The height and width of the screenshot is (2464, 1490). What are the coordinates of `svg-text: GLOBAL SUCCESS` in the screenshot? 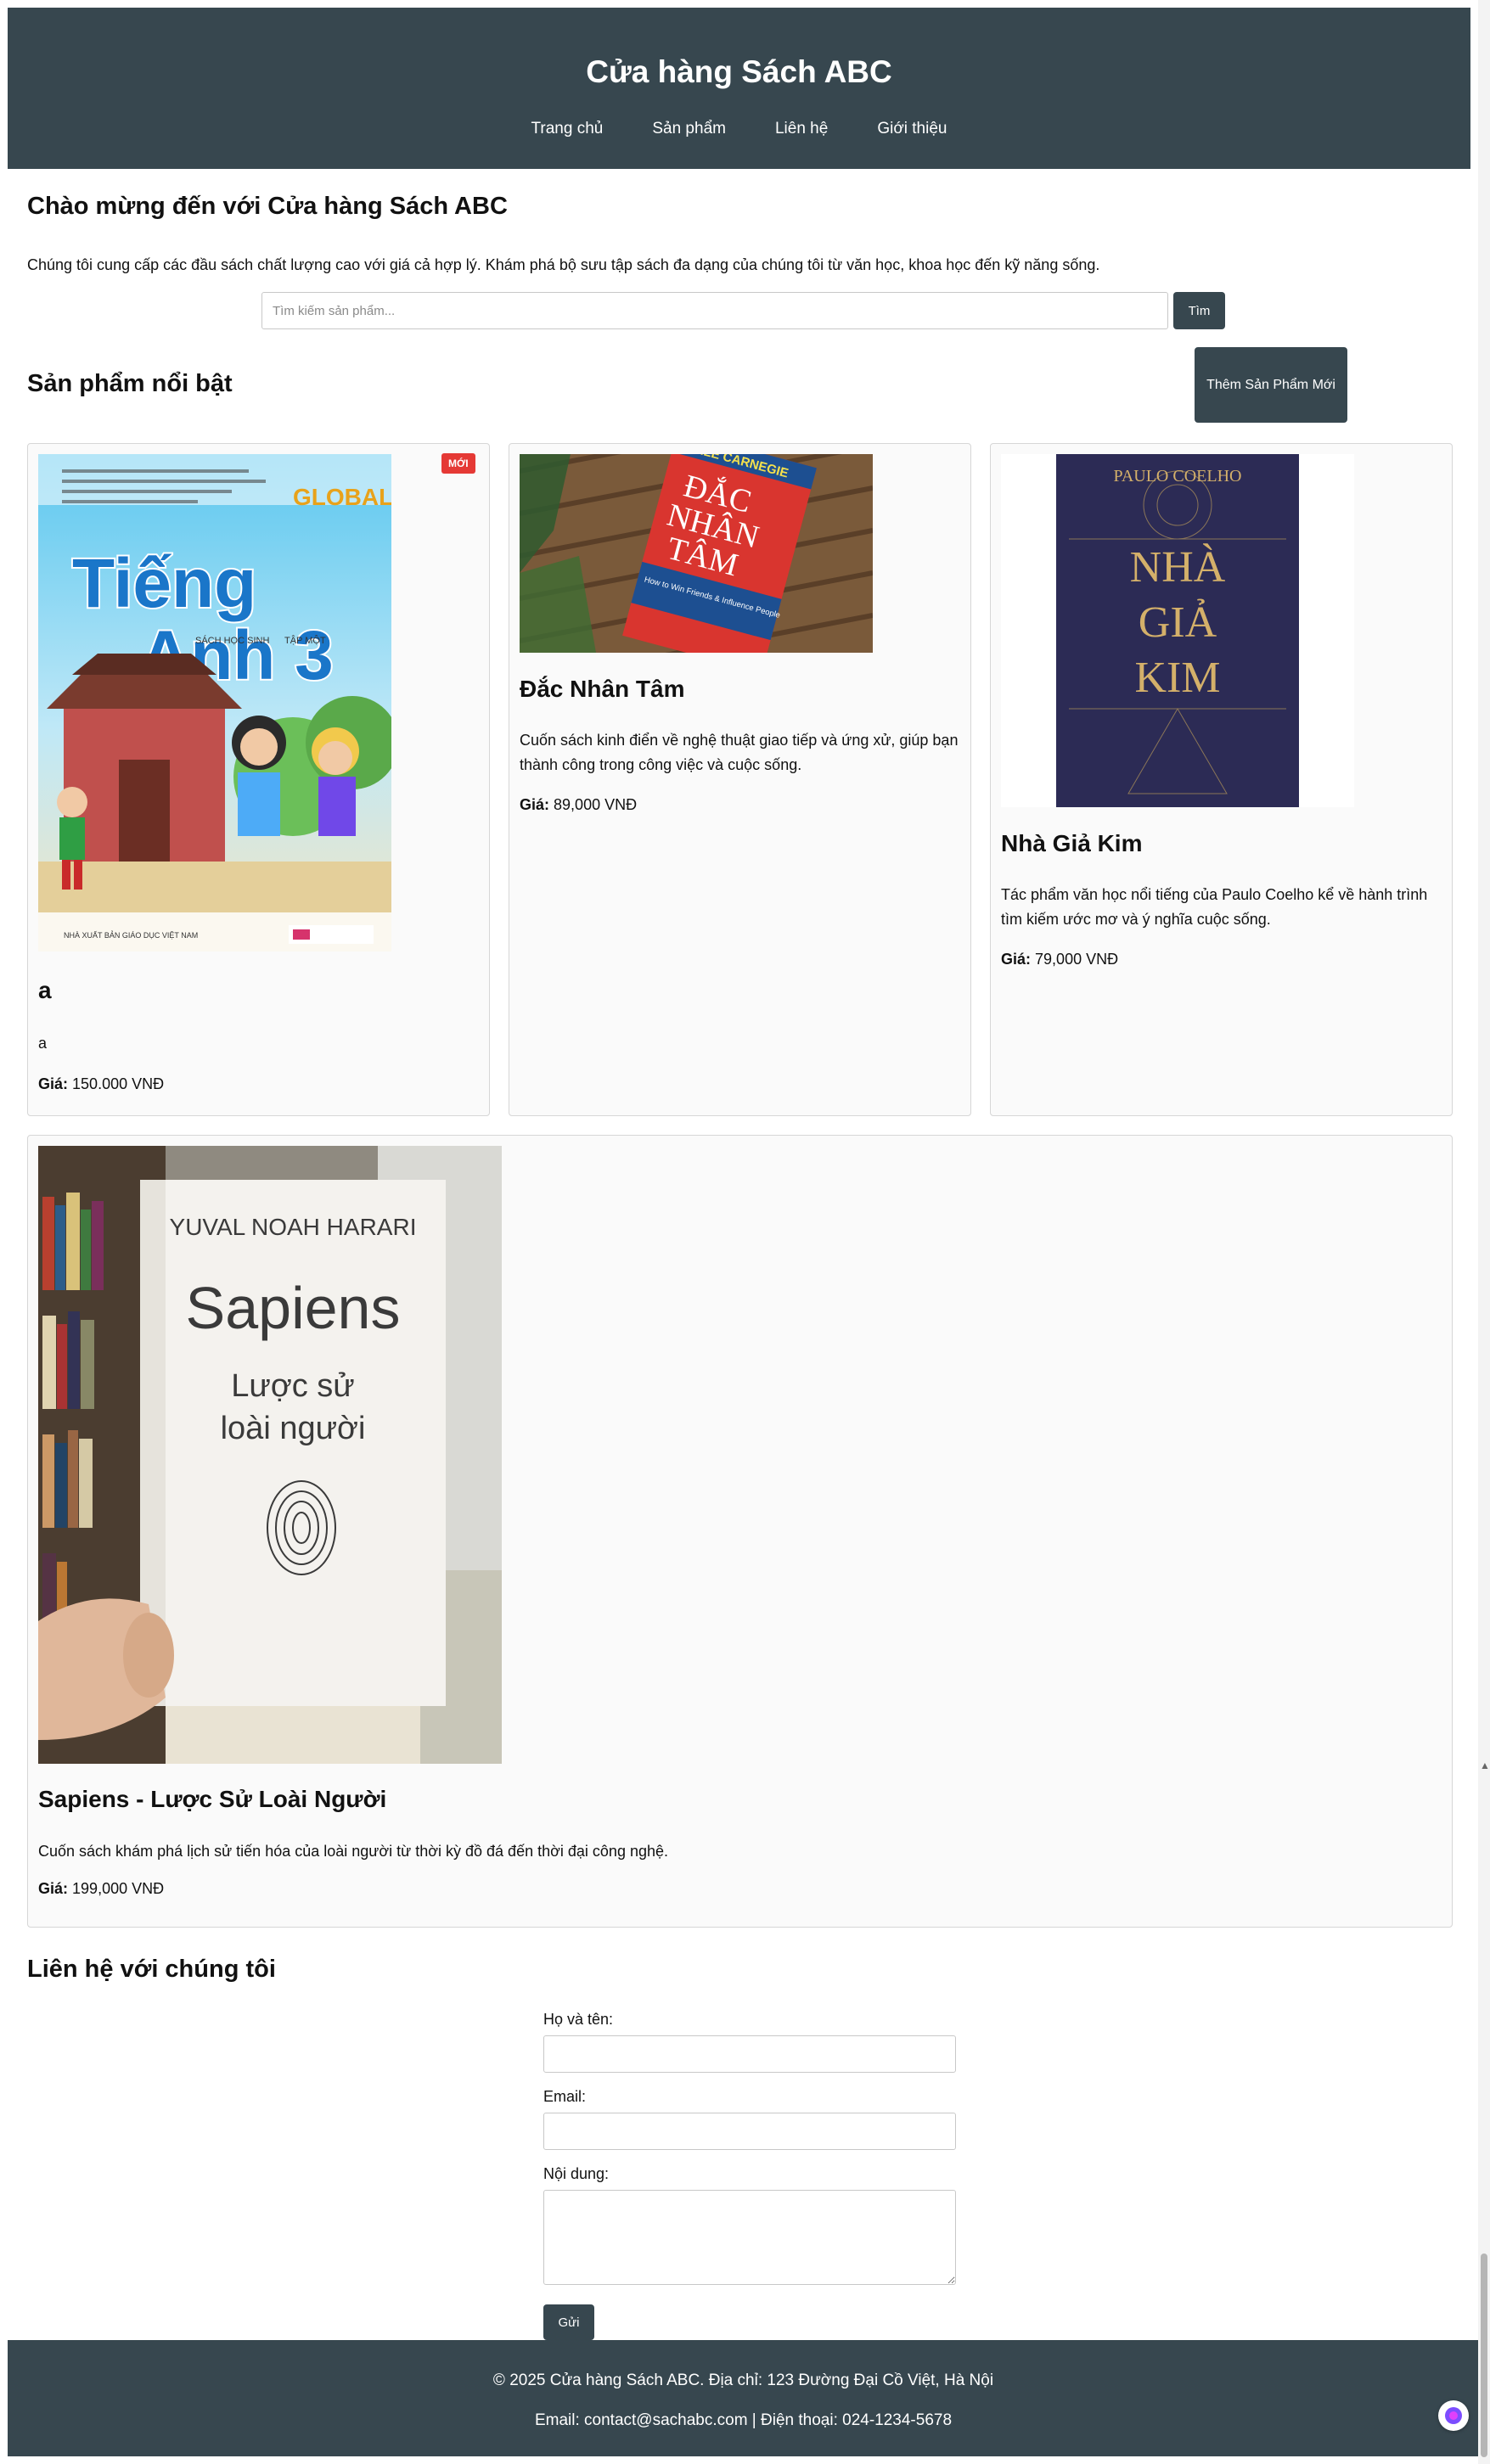 It's located at (342, 497).